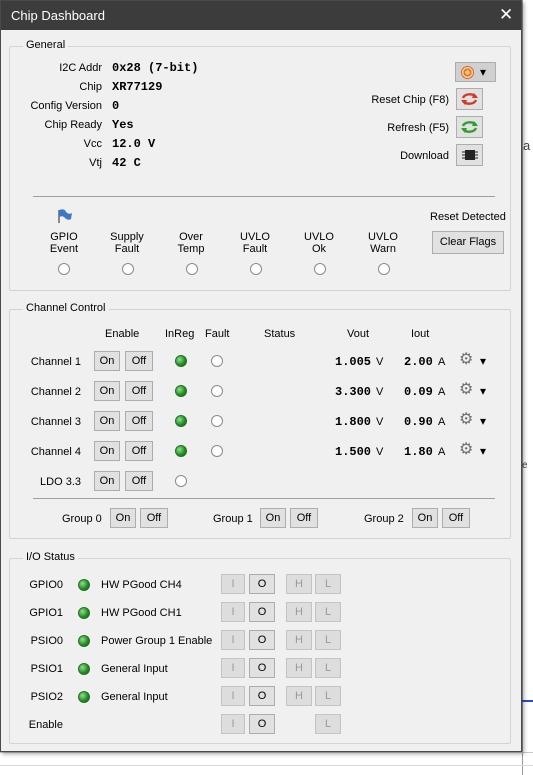 Image resolution: width=533 pixels, height=775 pixels. I want to click on chip-value: XR77129, so click(137, 87).